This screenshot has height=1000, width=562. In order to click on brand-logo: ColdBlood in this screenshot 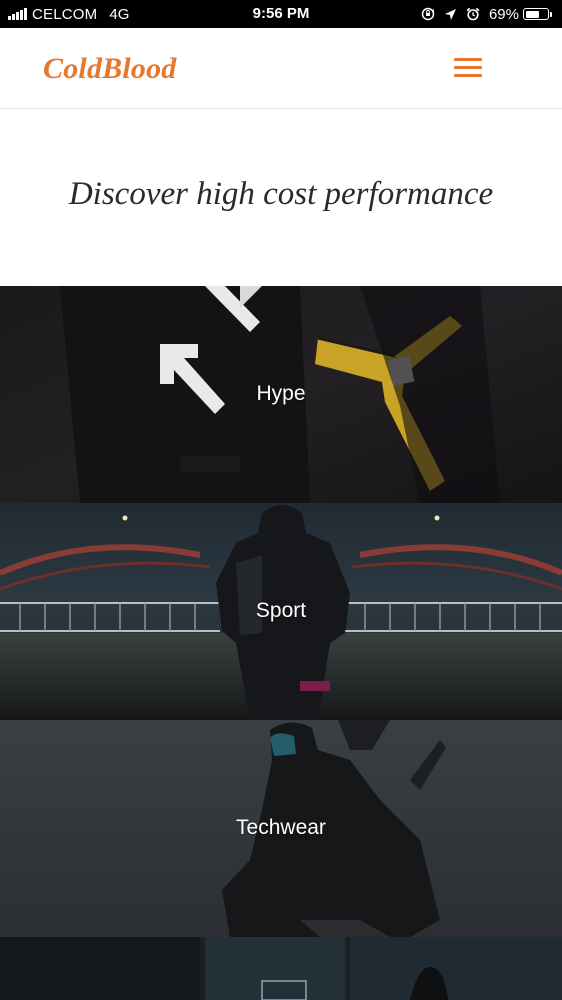, I will do `click(110, 69)`.